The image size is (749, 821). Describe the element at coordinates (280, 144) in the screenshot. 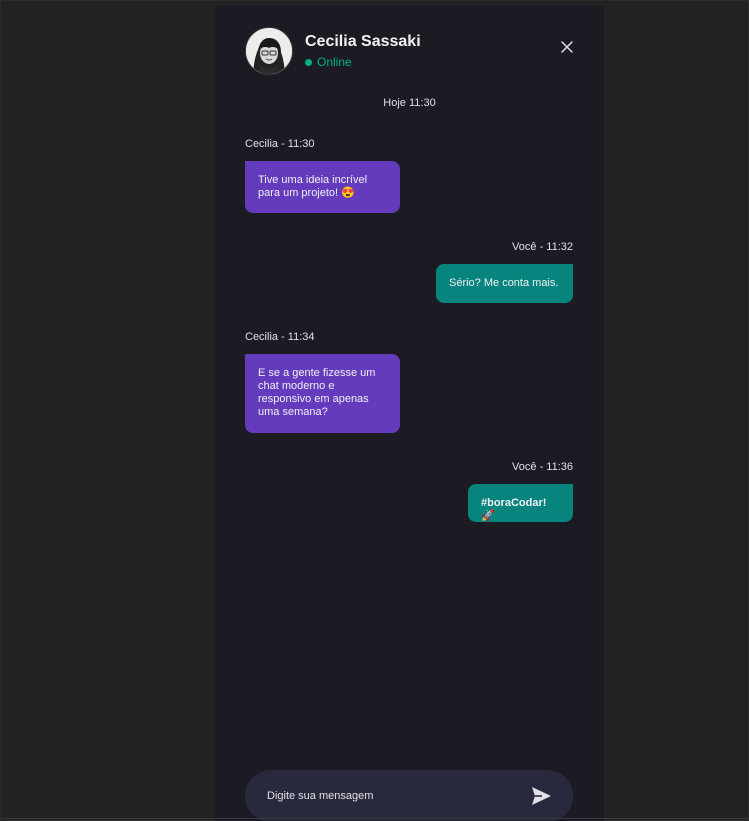

I see `message-meta: Cecilia - 11:30` at that location.